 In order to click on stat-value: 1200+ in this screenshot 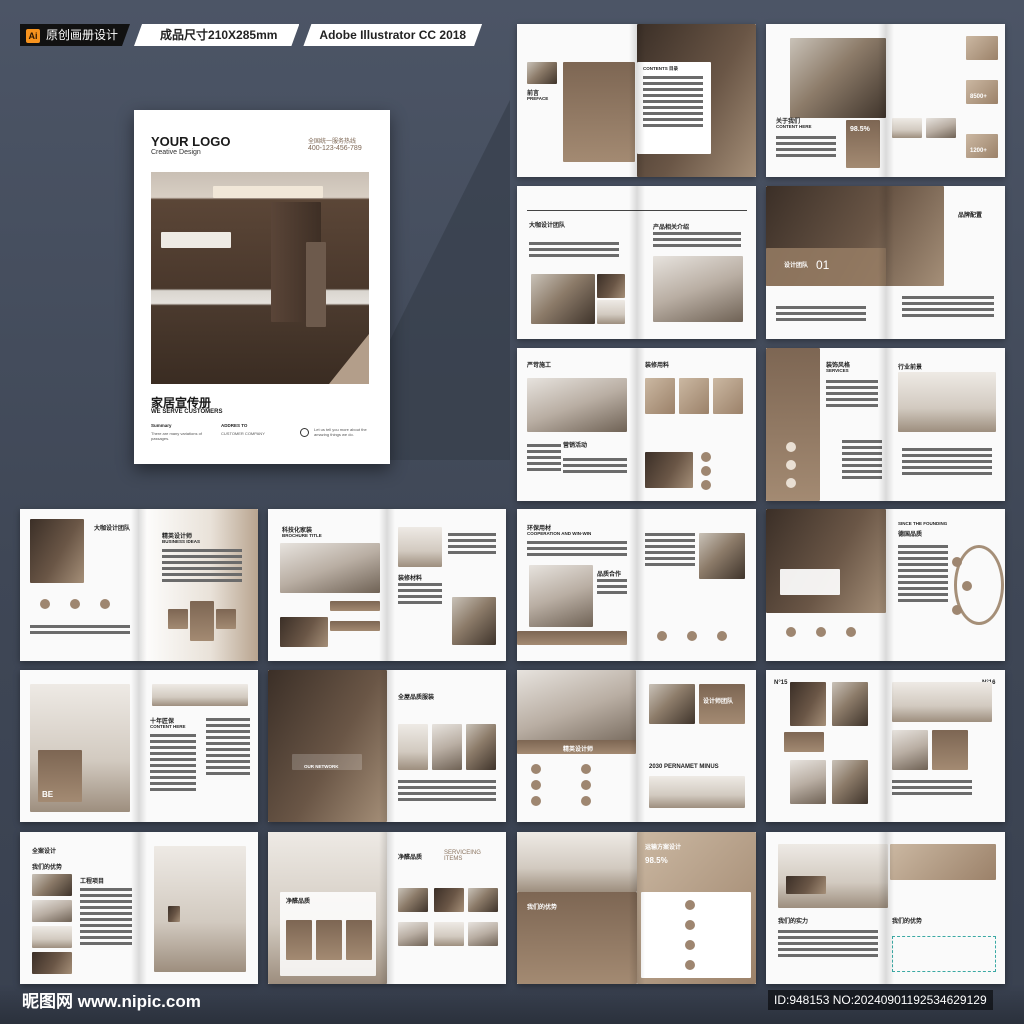, I will do `click(978, 151)`.